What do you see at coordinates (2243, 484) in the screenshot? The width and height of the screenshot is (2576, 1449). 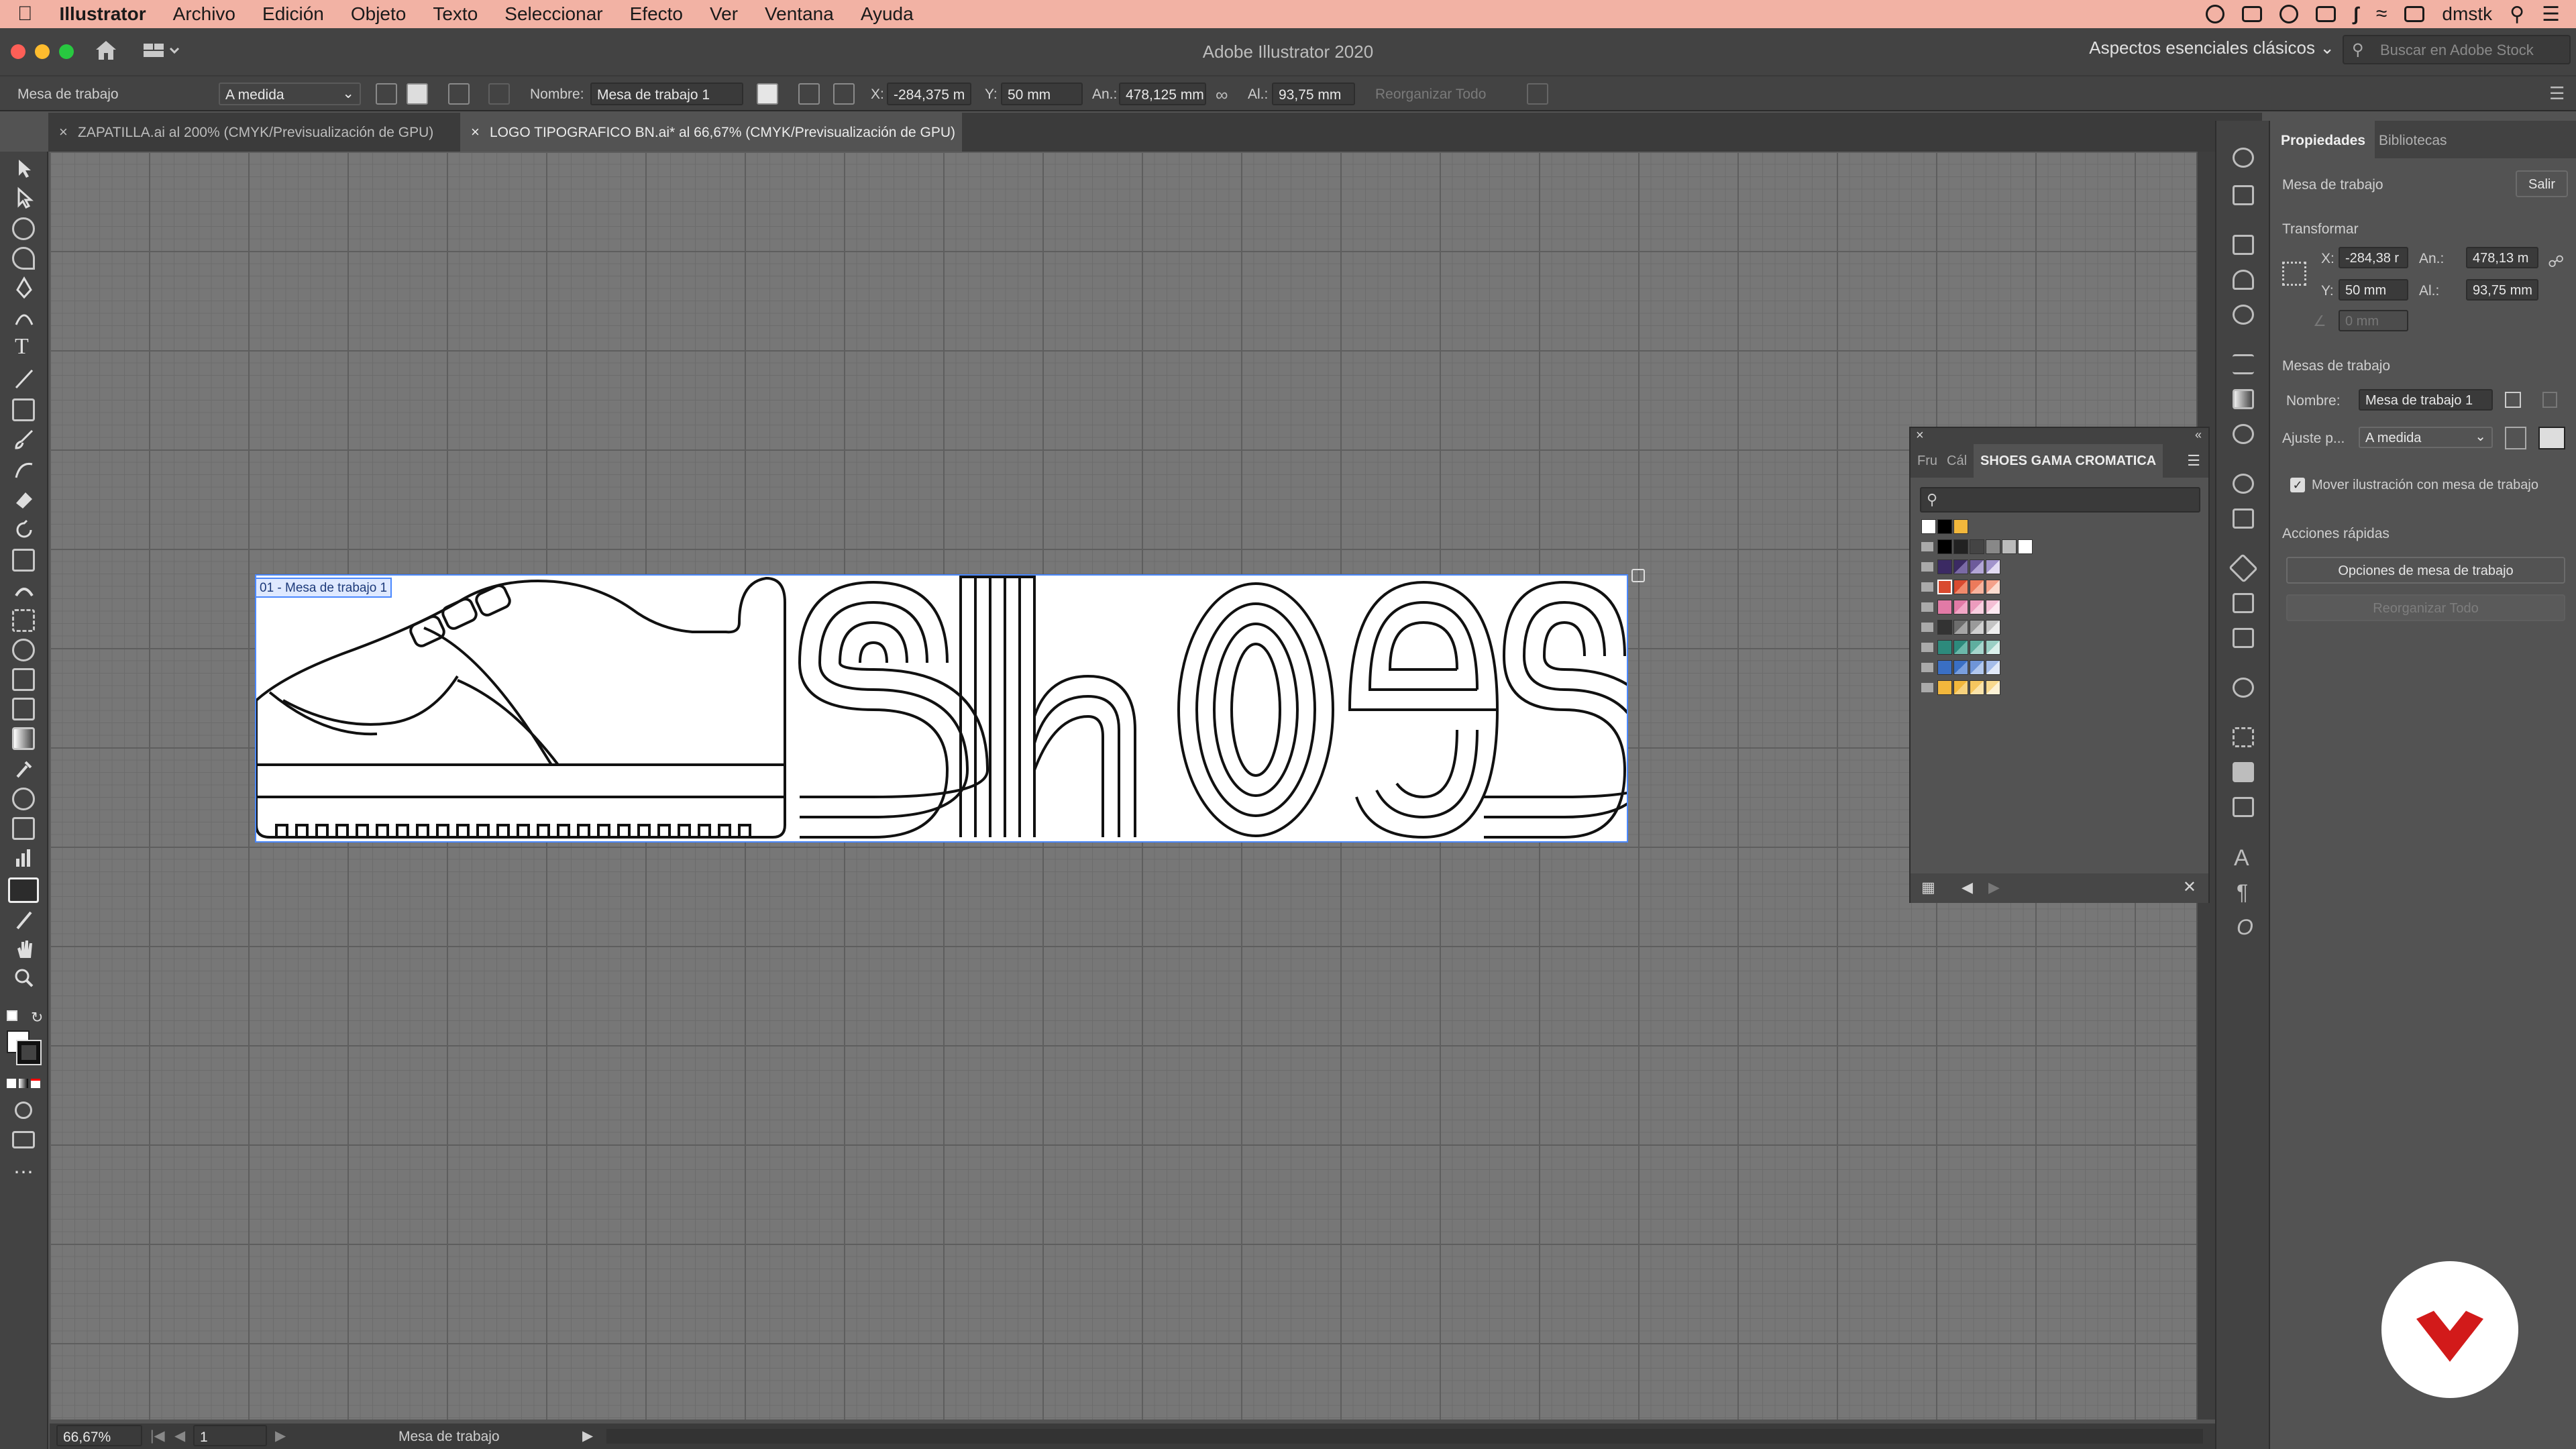 I see `appearance-icon` at bounding box center [2243, 484].